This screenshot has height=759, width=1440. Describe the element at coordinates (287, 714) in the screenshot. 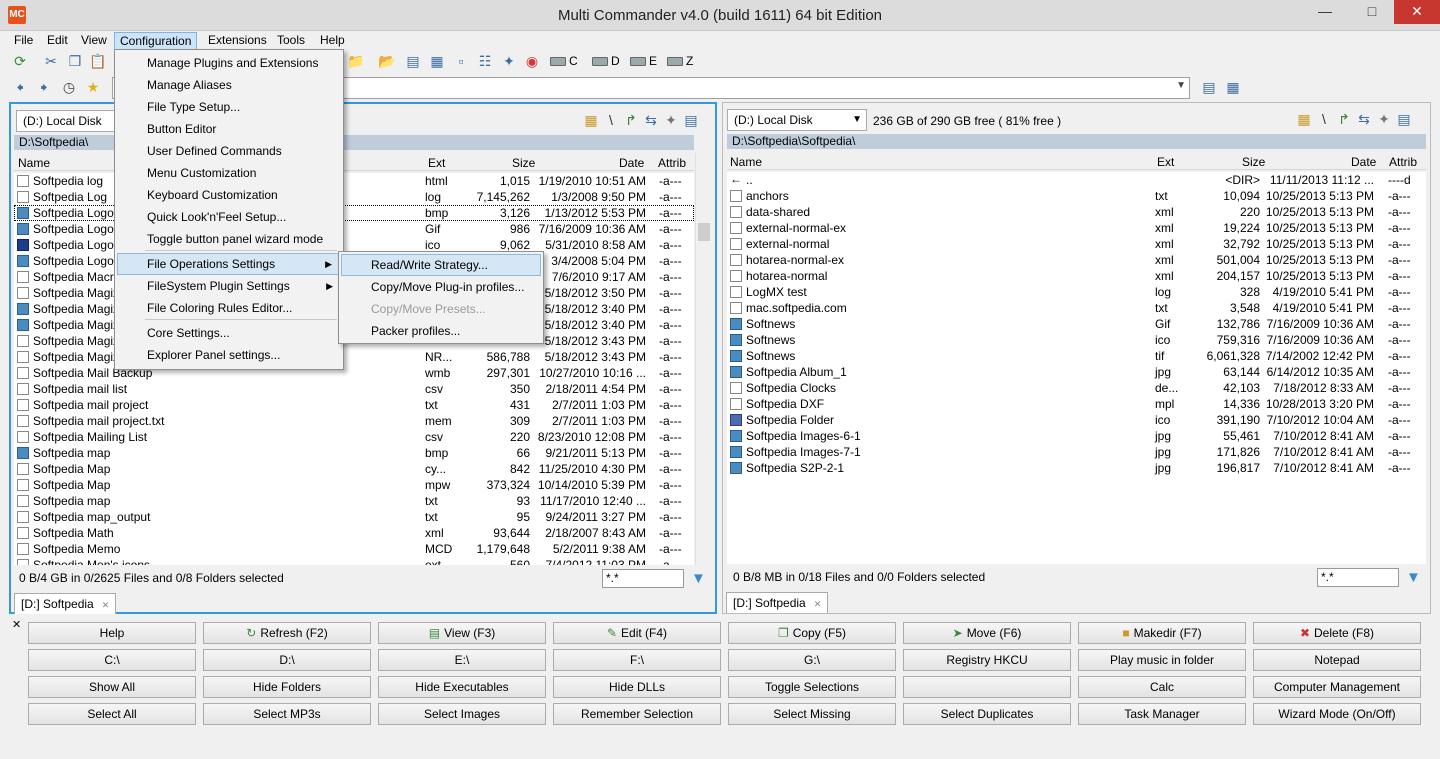

I see `panel-button: Select MP3s` at that location.